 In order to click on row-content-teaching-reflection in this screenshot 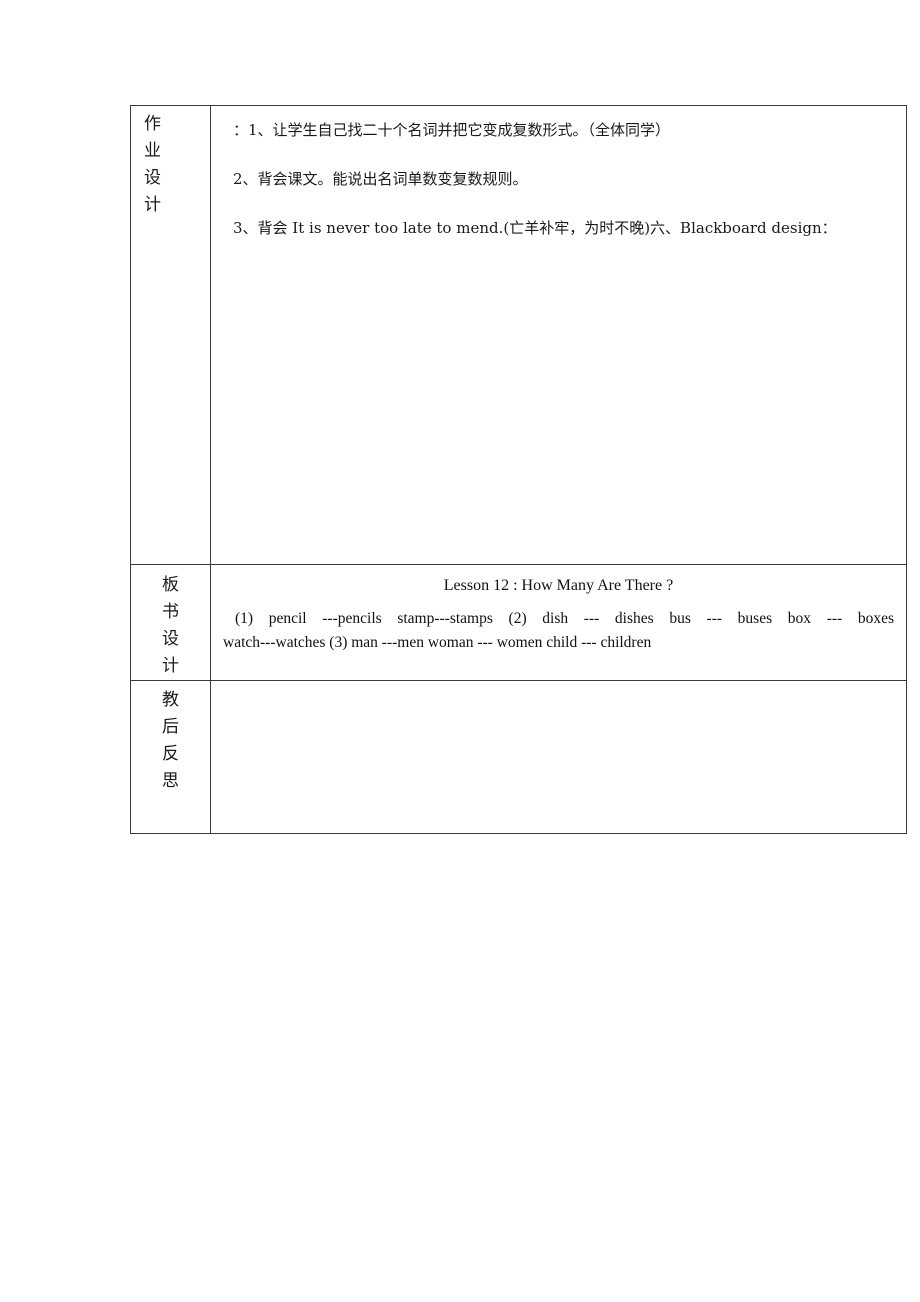, I will do `click(558, 757)`.